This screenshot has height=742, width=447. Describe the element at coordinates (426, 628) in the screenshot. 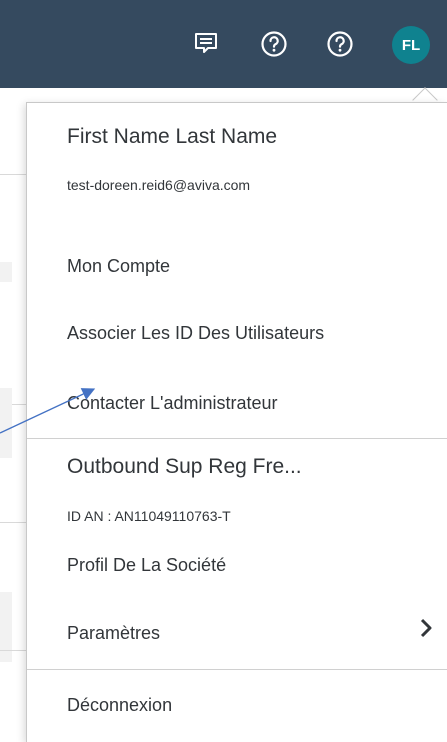

I see `chevron-right-icon` at that location.